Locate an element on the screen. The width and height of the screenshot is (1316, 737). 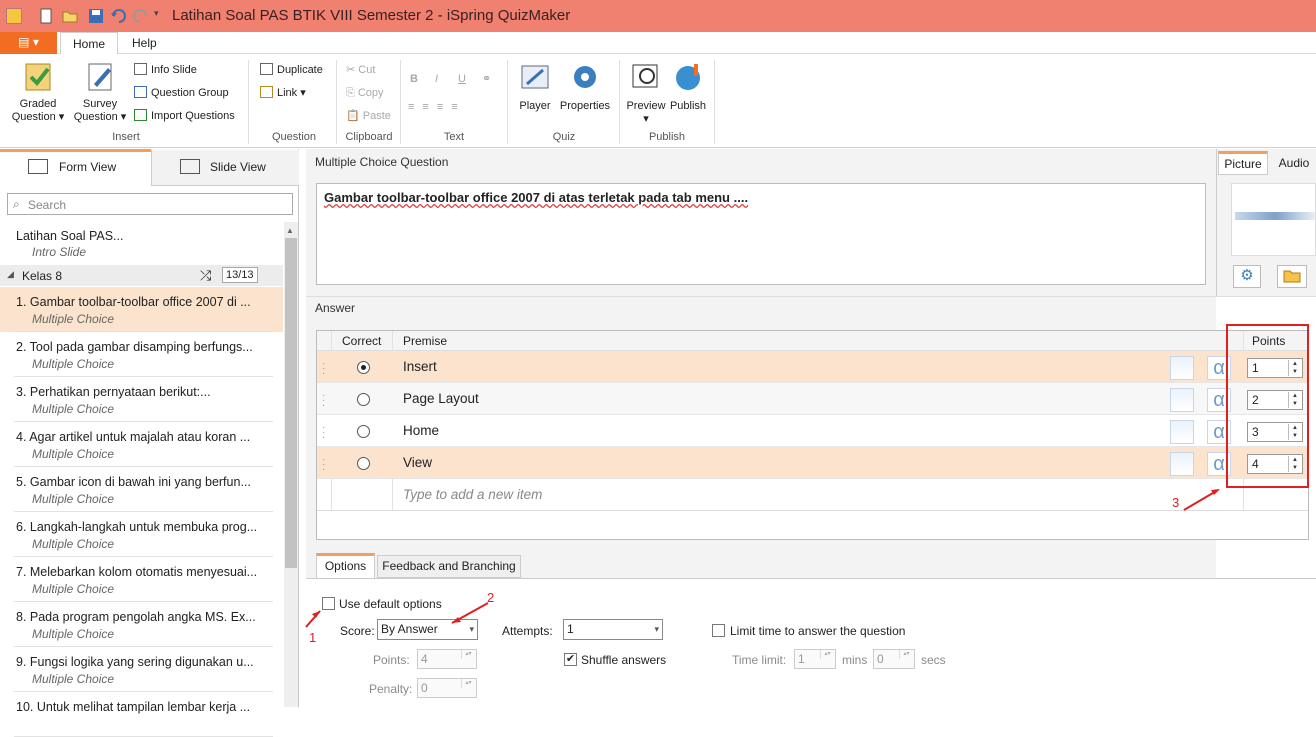
underline-button: U is located at coordinates (462, 79).